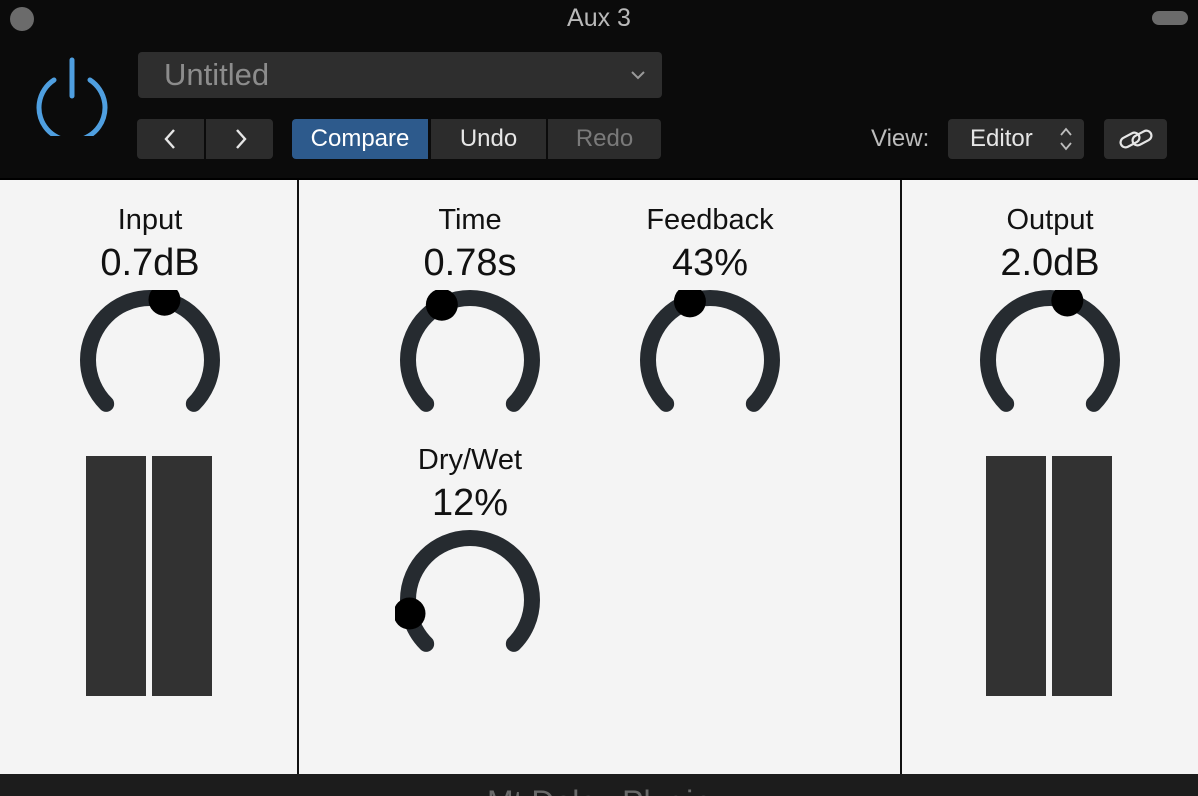 The height and width of the screenshot is (796, 1198). I want to click on previous-preset-button, so click(170, 139).